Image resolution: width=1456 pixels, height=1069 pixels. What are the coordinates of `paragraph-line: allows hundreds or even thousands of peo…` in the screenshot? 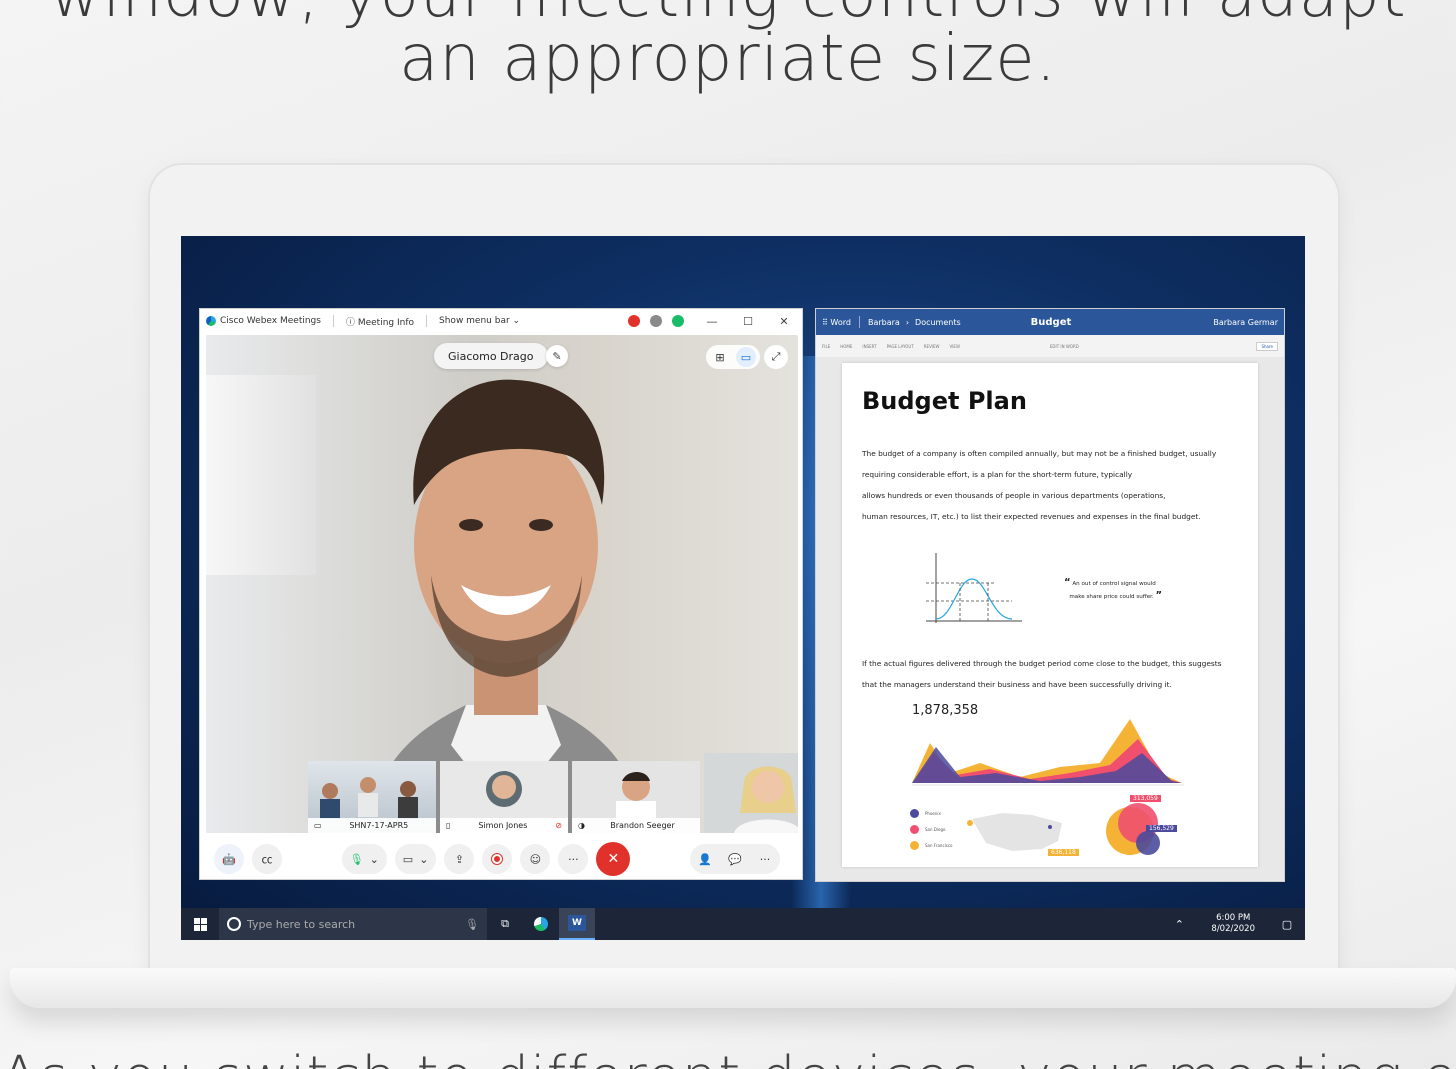 It's located at (1014, 495).